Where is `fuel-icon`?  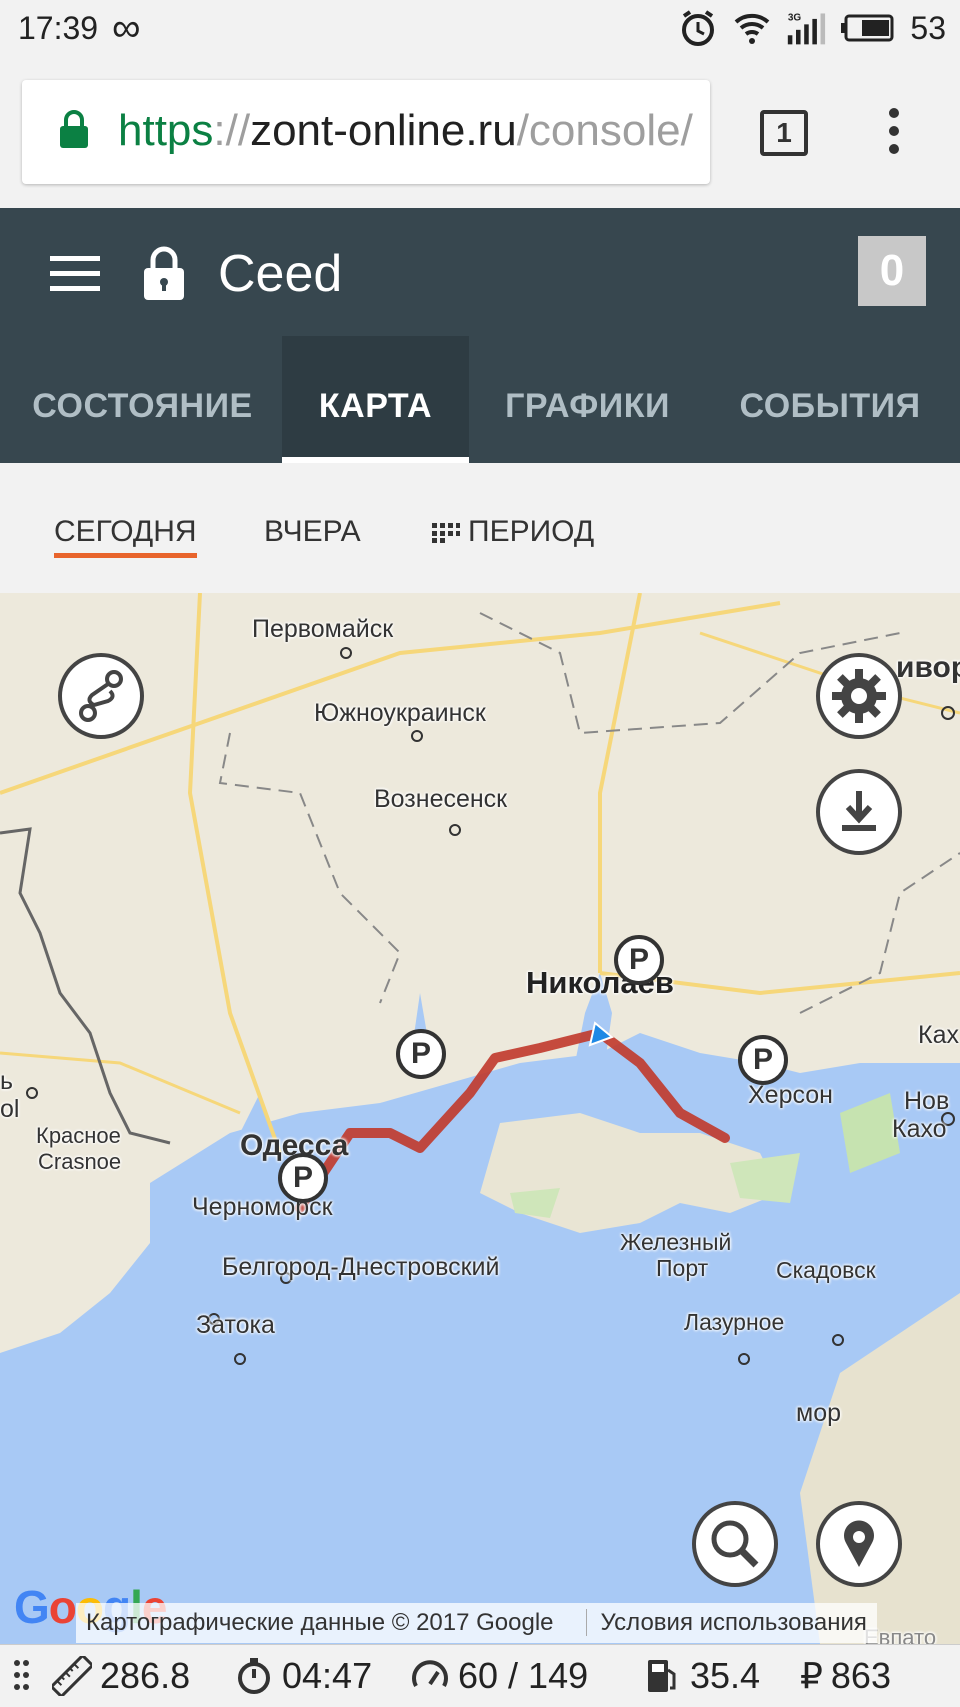
fuel-icon is located at coordinates (662, 1676).